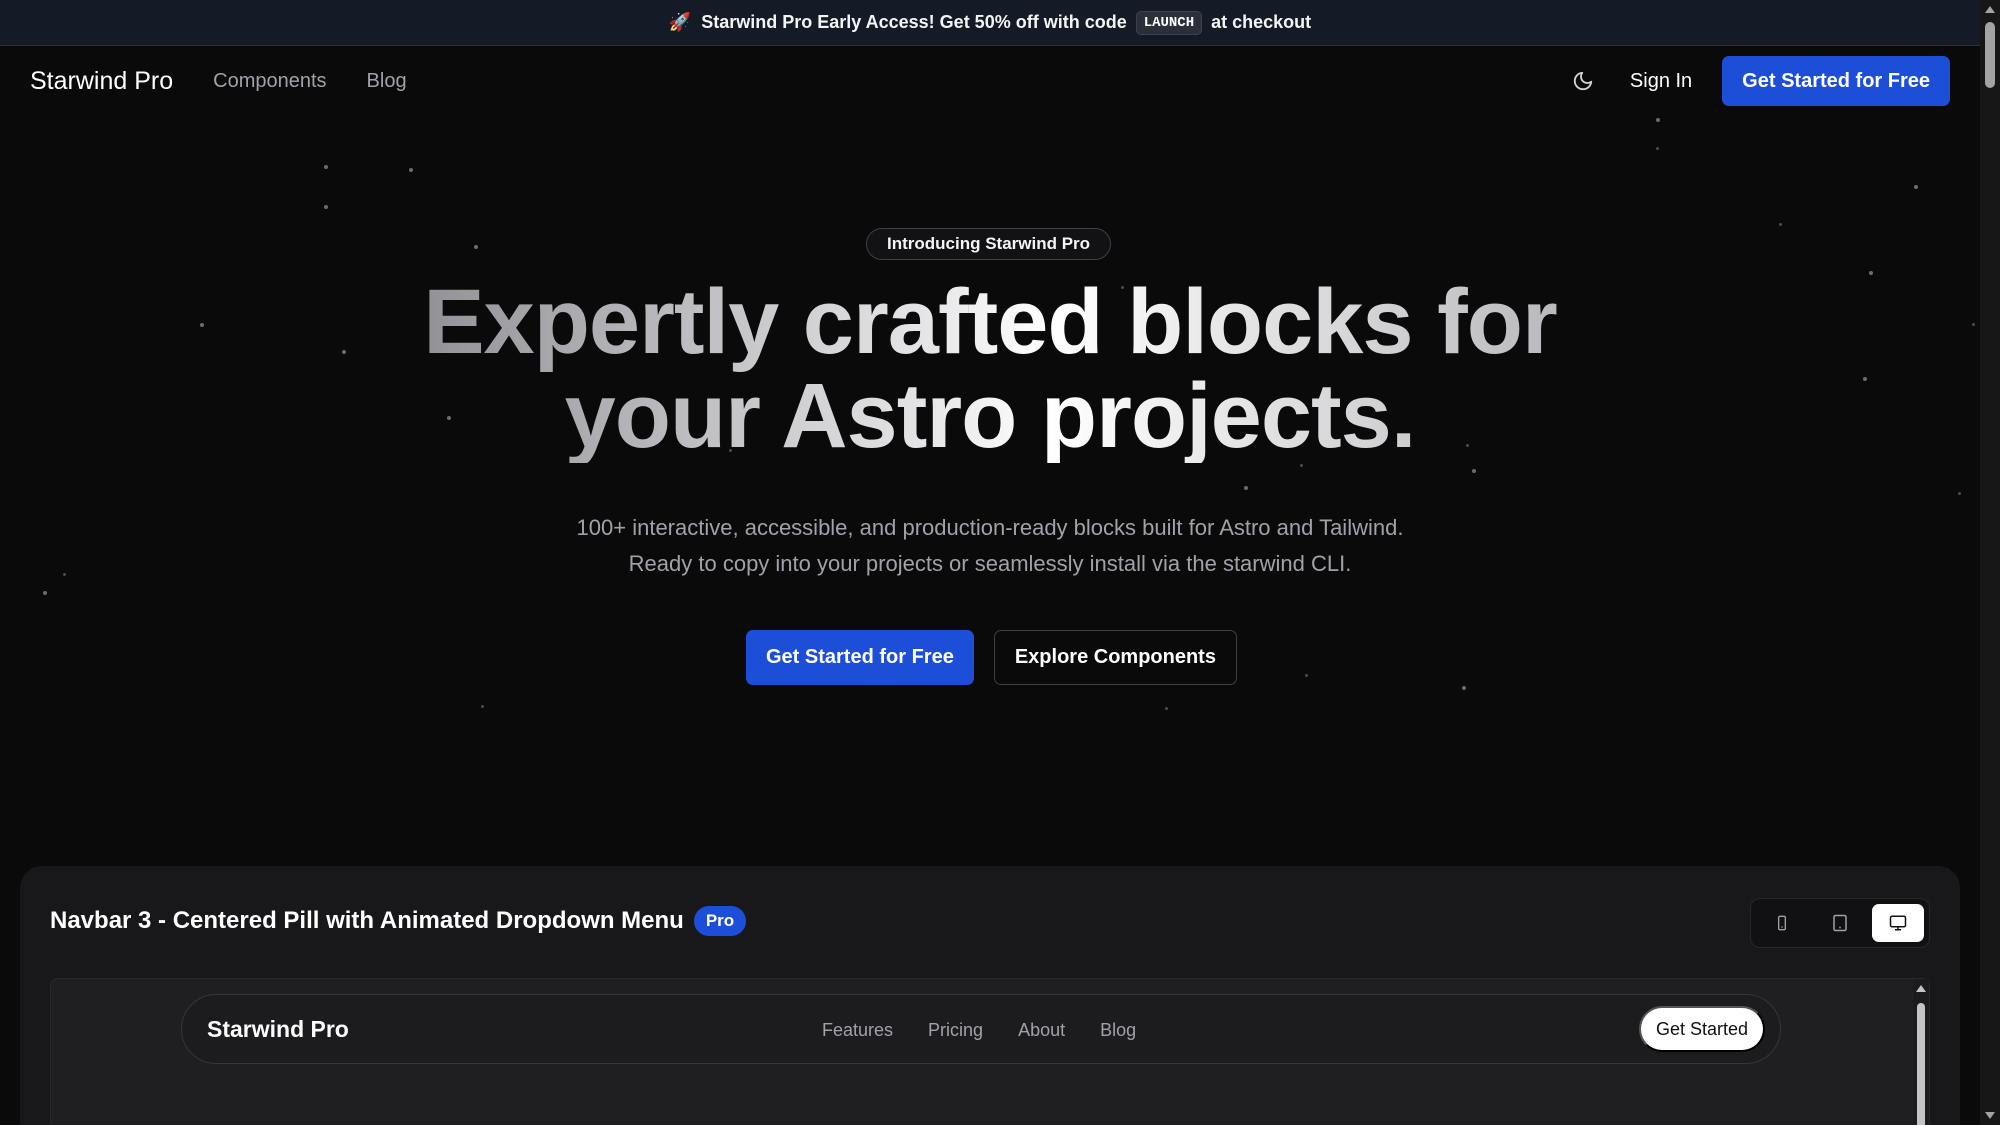  Describe the element at coordinates (278, 1029) in the screenshot. I see `preview-brand: Starwind Pro` at that location.